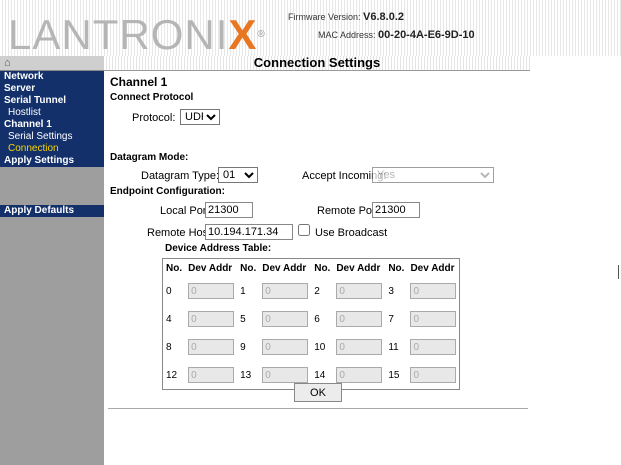 This screenshot has height=465, width=621. What do you see at coordinates (243, 291) in the screenshot?
I see `dev-no: 1` at bounding box center [243, 291].